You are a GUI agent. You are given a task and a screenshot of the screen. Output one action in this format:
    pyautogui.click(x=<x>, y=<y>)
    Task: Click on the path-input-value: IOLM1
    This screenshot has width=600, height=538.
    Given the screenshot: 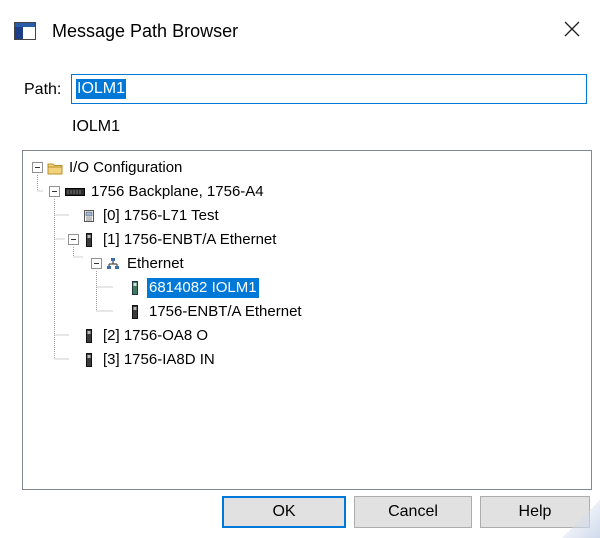 What is the action you would take?
    pyautogui.click(x=101, y=89)
    